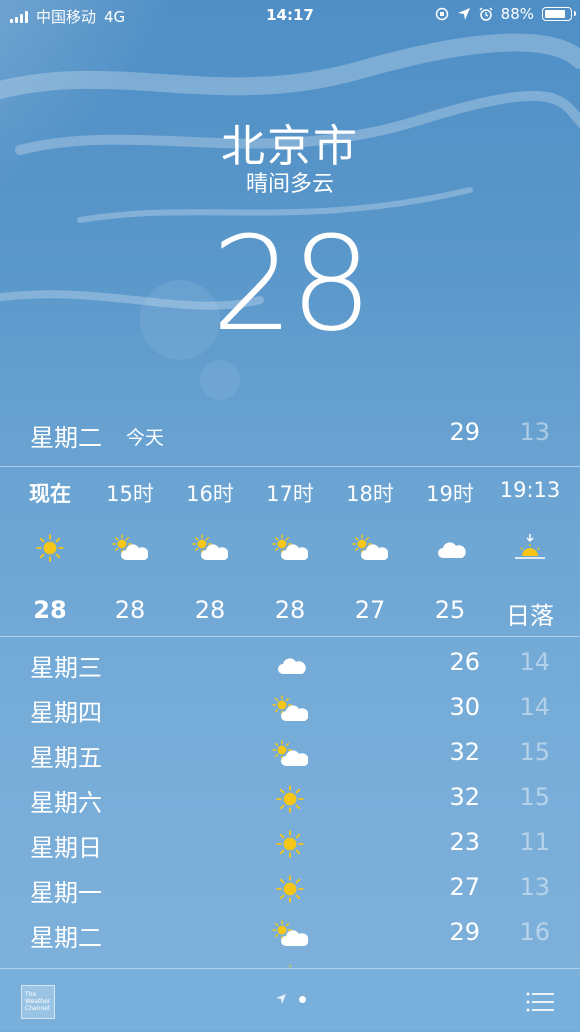  I want to click on daily-row: 星期四 30 14, so click(290, 709).